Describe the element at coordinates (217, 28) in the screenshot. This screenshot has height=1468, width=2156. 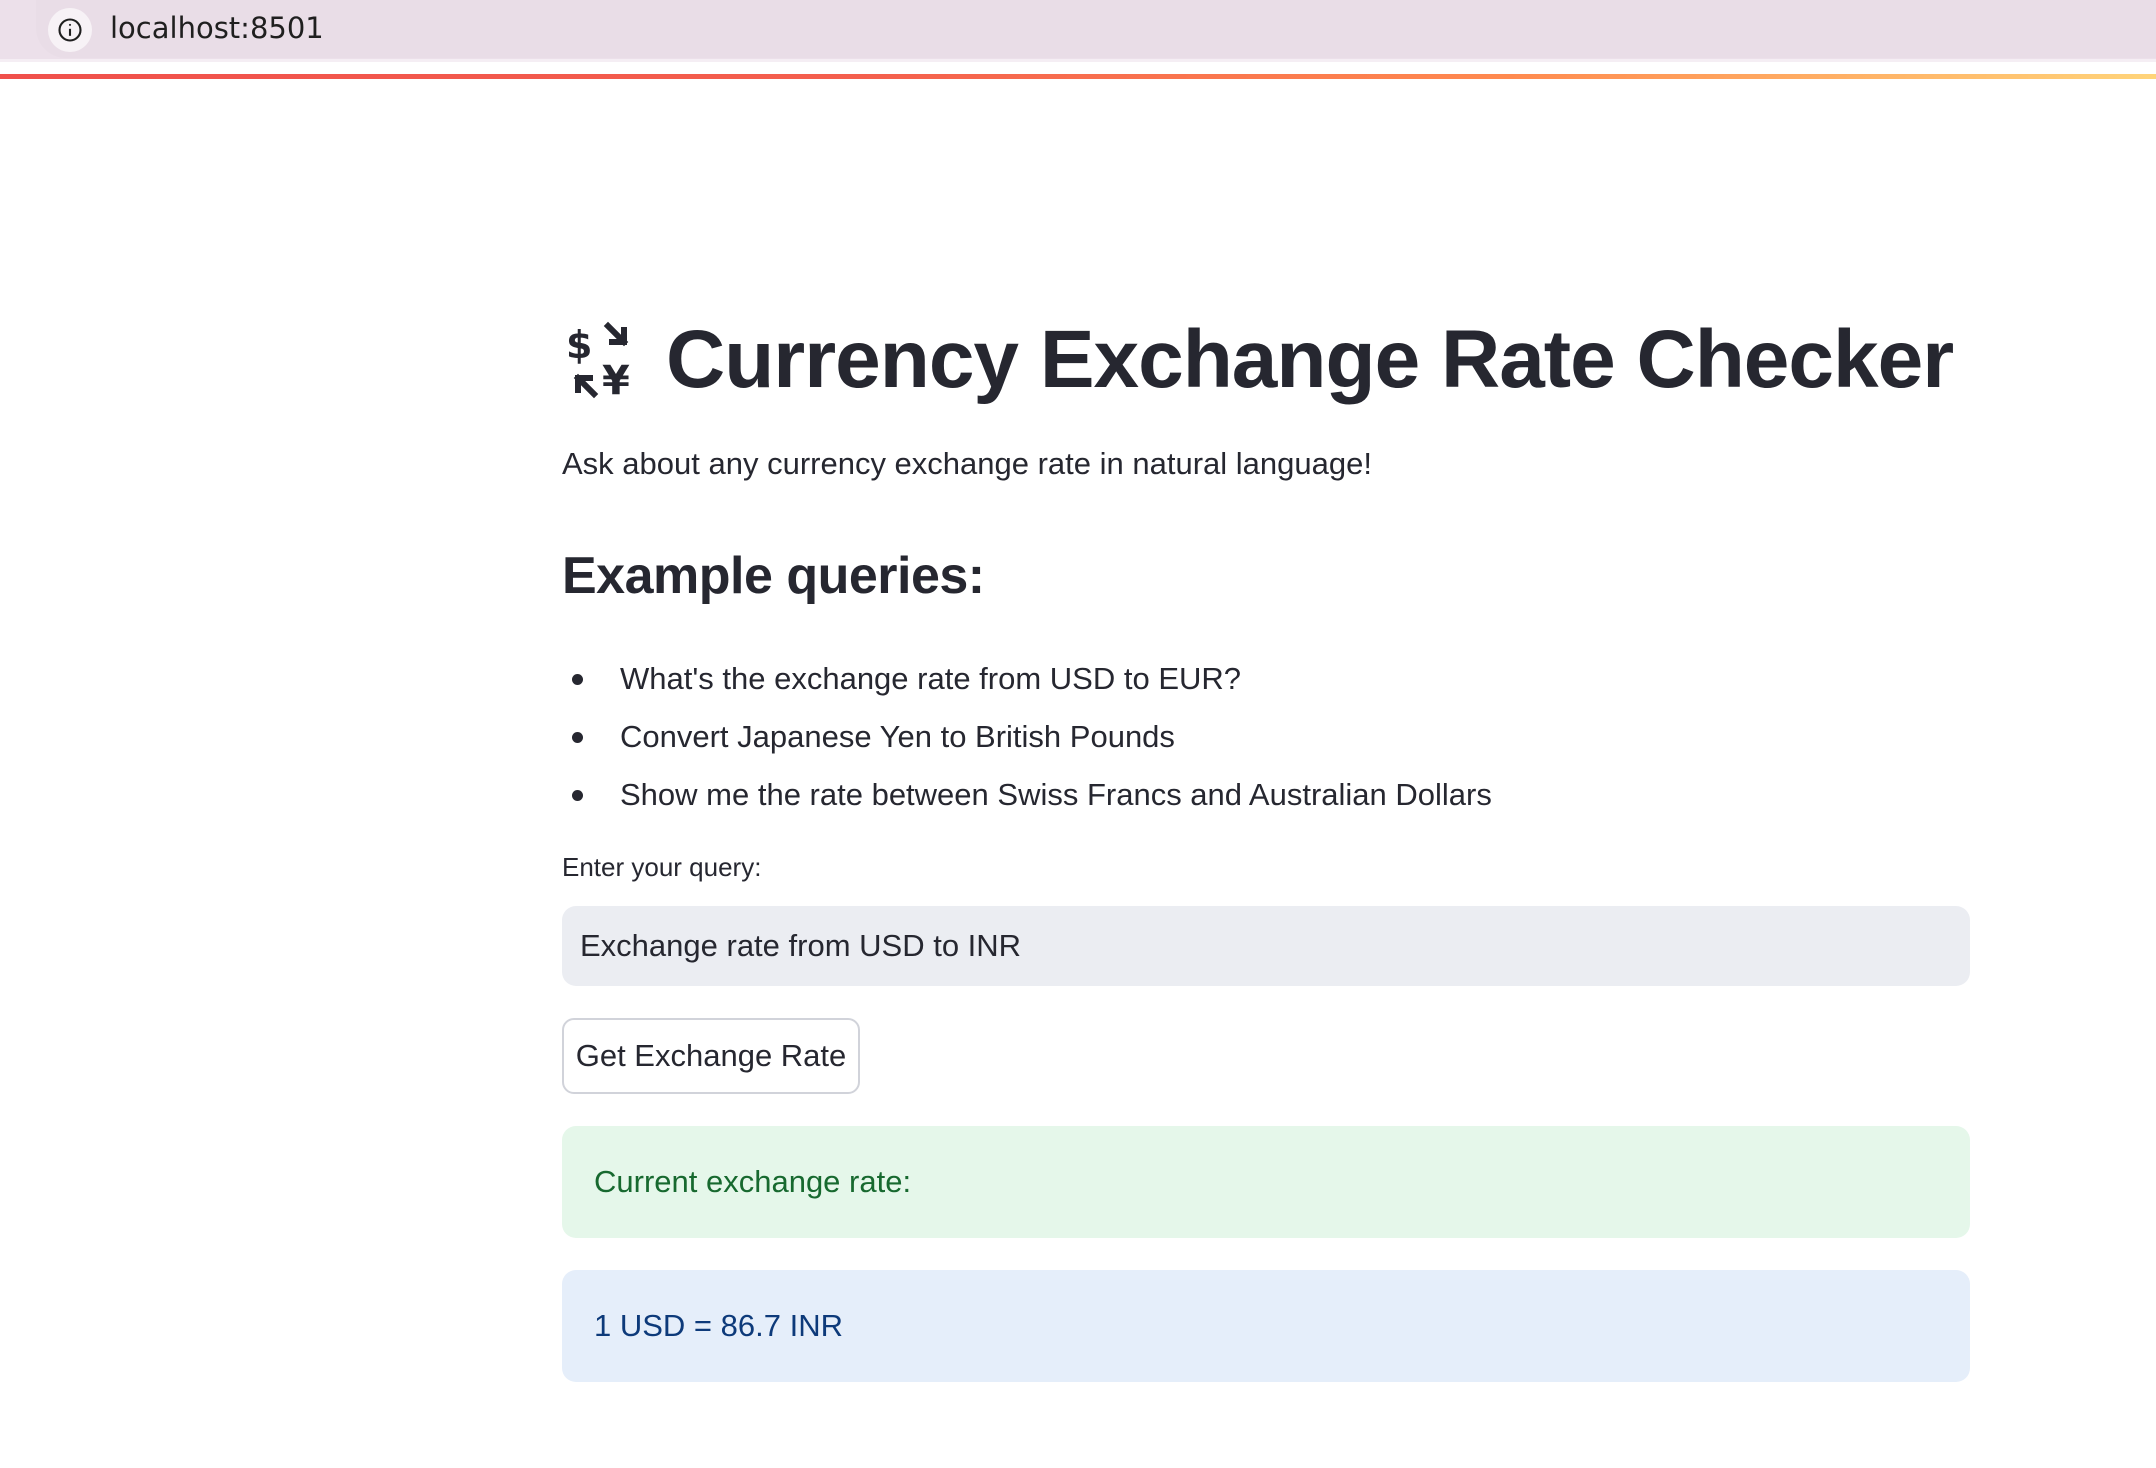
I see `url-text: localhost:8501` at that location.